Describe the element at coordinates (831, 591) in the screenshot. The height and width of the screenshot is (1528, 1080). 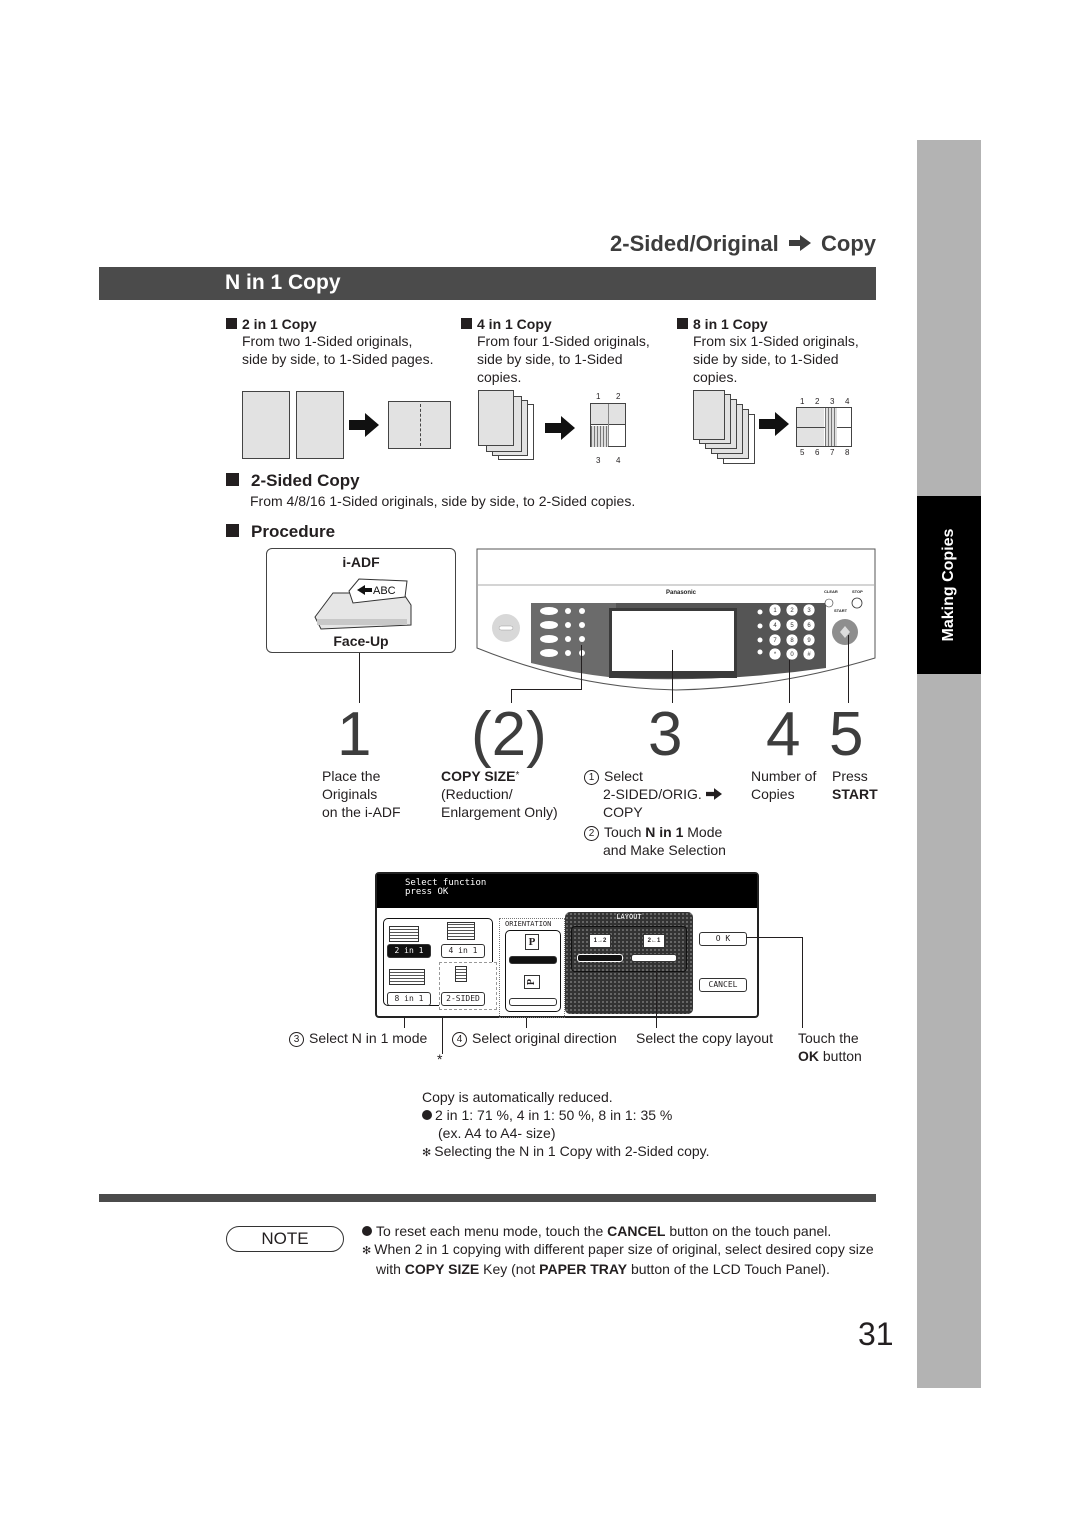
I see `svg-text: CLEAR` at that location.